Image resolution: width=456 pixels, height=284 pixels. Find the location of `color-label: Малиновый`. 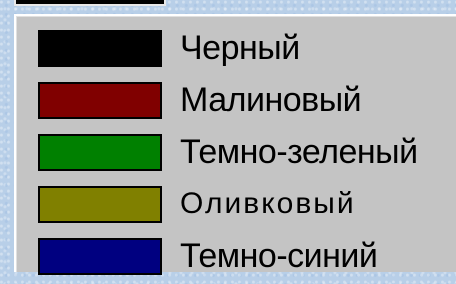

color-label: Малиновый is located at coordinates (271, 100).